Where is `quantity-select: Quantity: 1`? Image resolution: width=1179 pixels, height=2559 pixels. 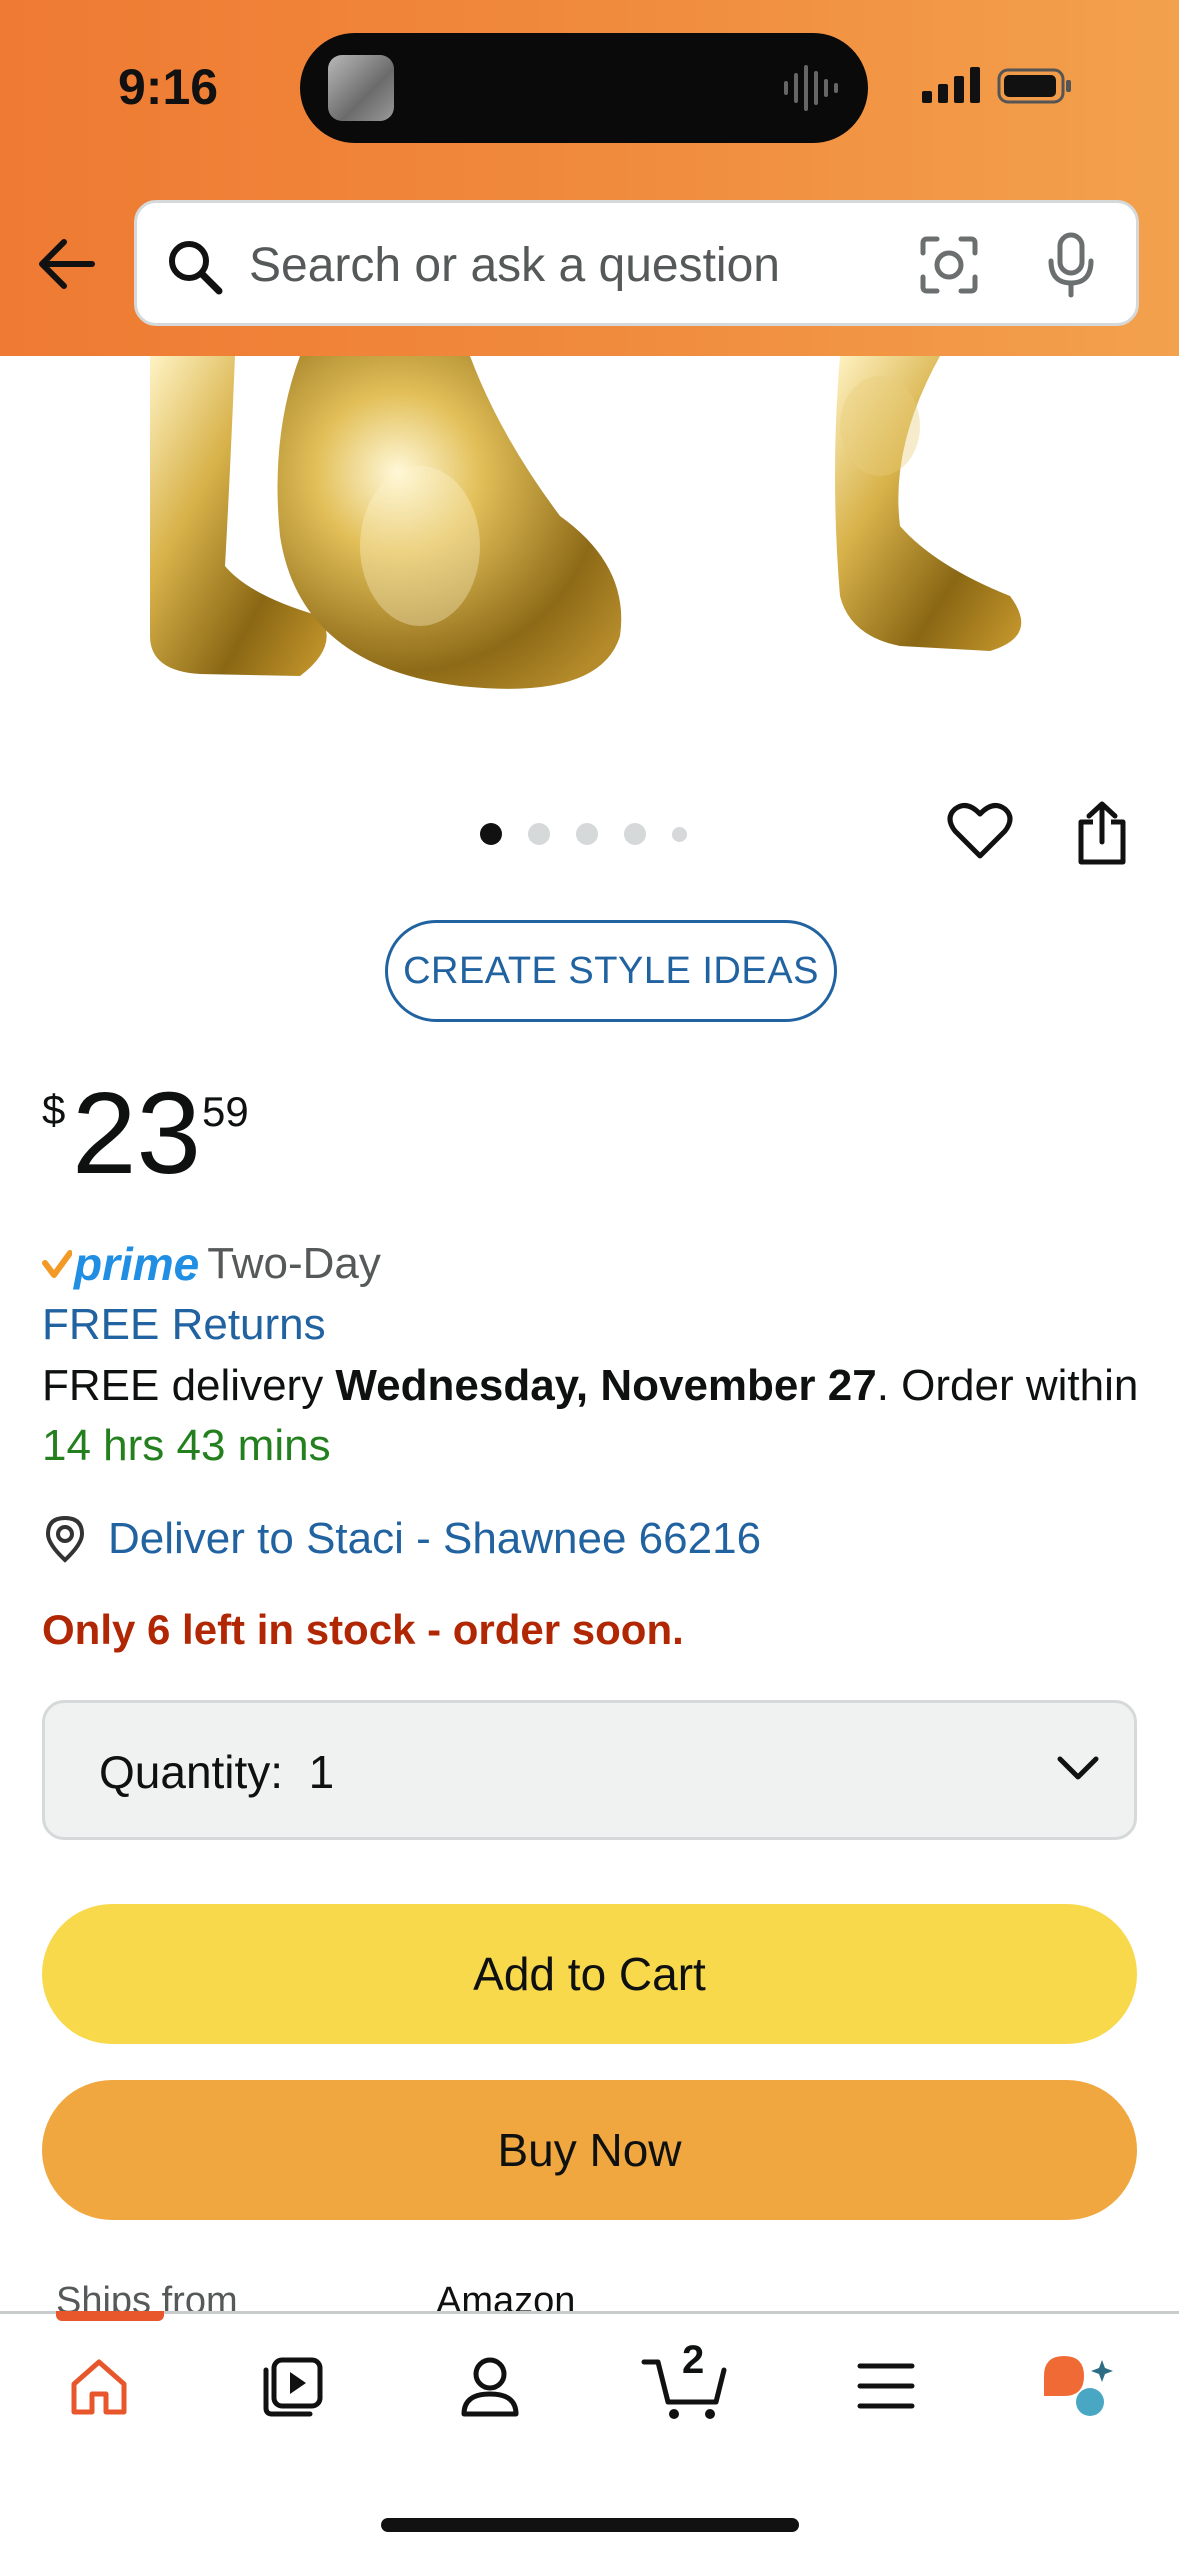
quantity-select: Quantity: 1 is located at coordinates (589, 1770).